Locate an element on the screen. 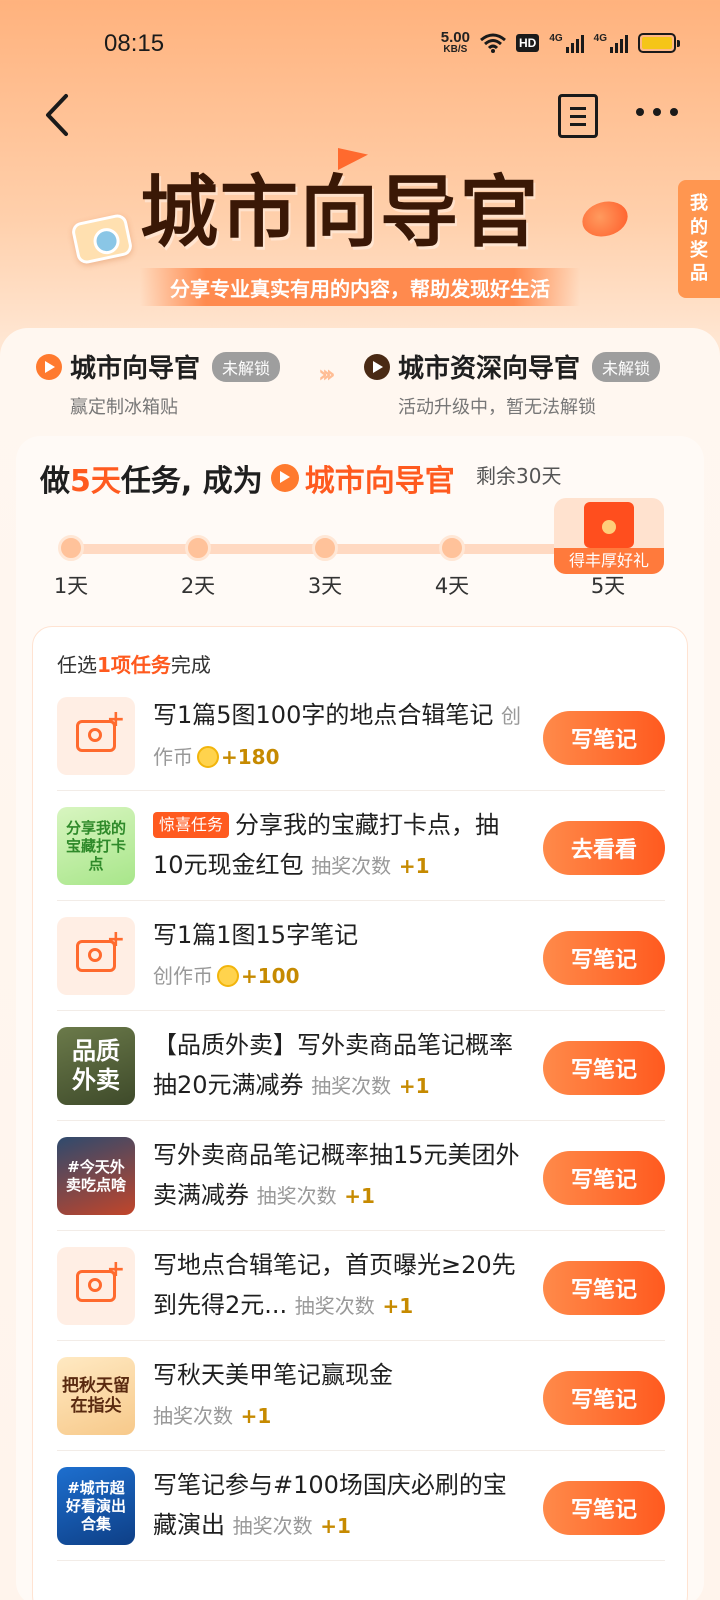  my-prizes-tab: 我 的 奖 品 is located at coordinates (699, 239).